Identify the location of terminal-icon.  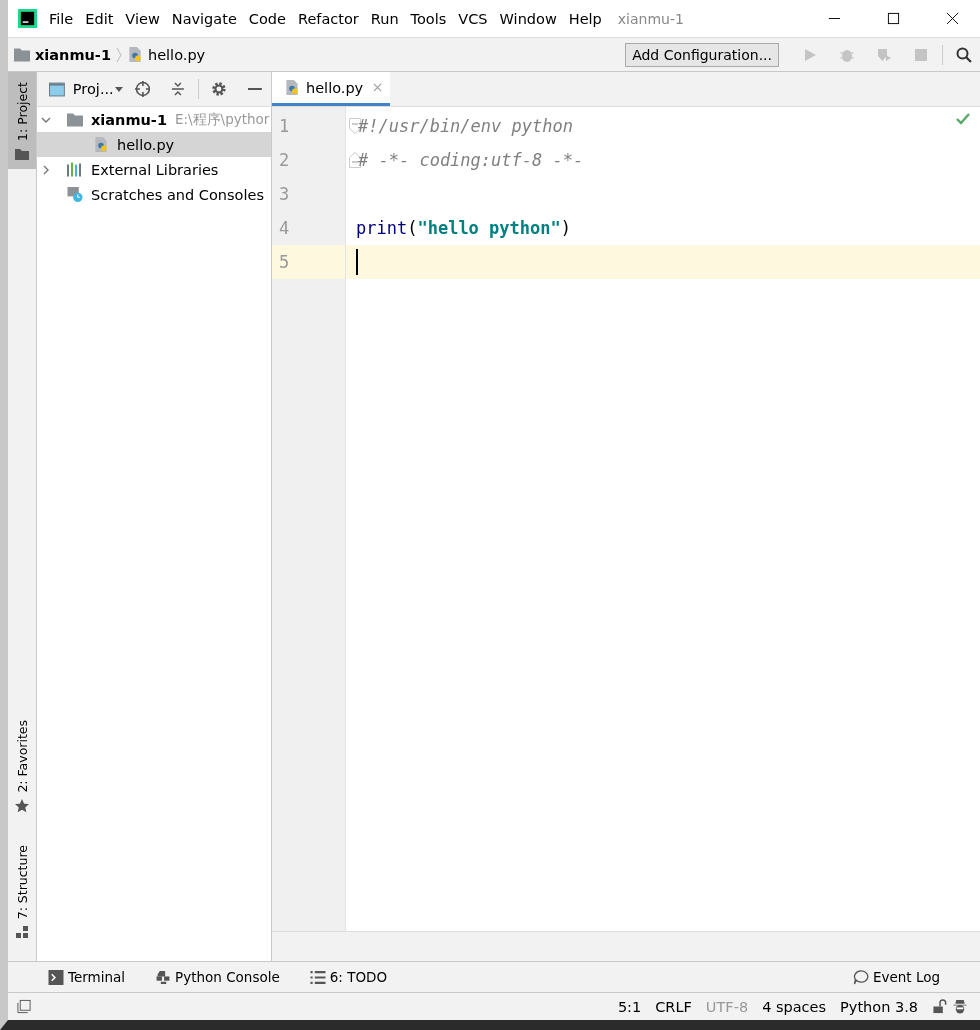
(56, 977).